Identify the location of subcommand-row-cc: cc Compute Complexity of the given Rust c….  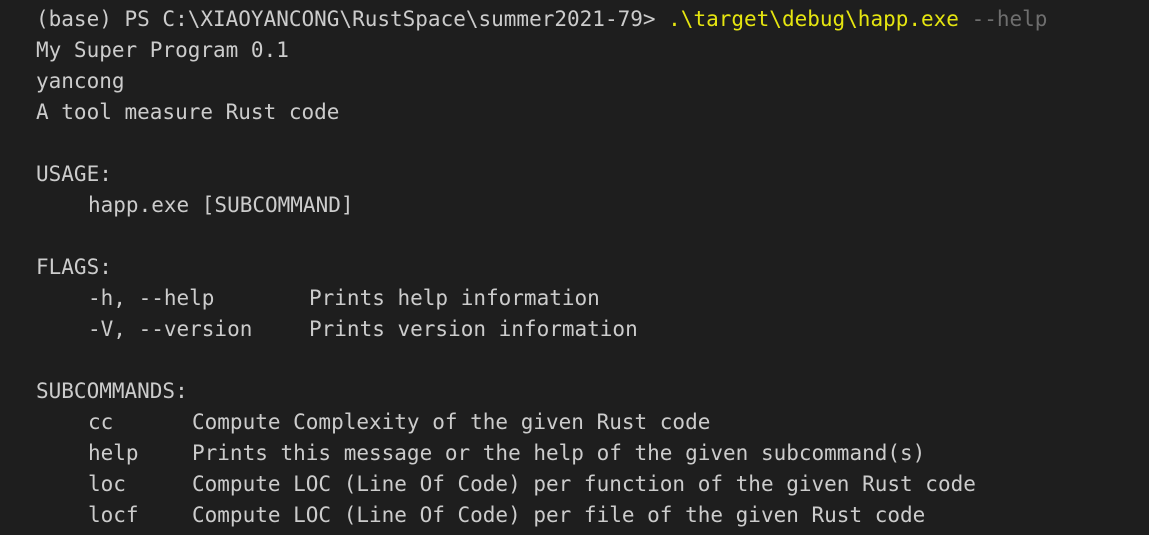
(592, 422).